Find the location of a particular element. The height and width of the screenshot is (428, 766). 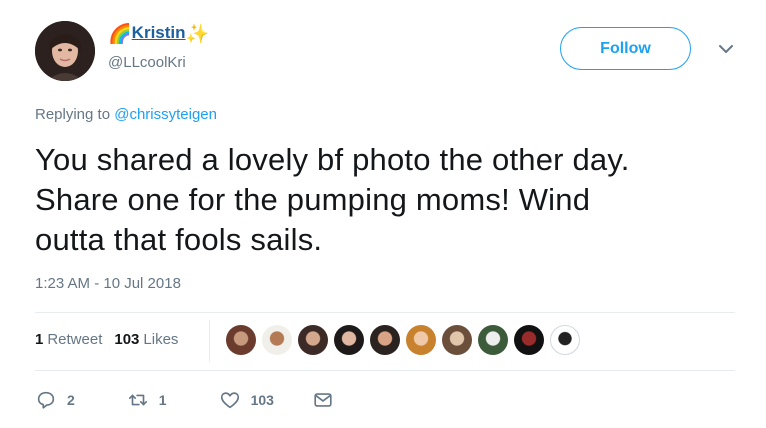

reply-mention-link: @chrissyteigen is located at coordinates (165, 114).